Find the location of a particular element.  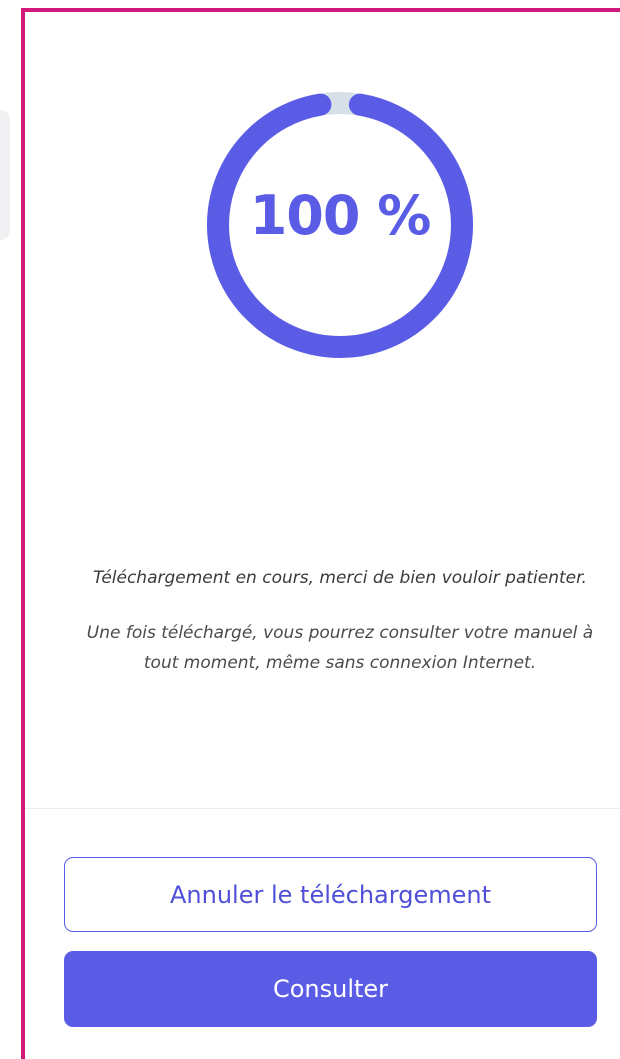

progress-ring: 100 % is located at coordinates (340, 215).